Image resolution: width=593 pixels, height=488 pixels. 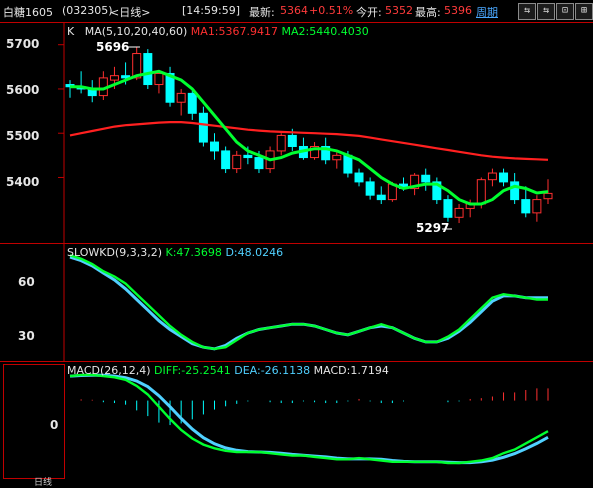 I want to click on ma1-line, so click(x=309, y=141).